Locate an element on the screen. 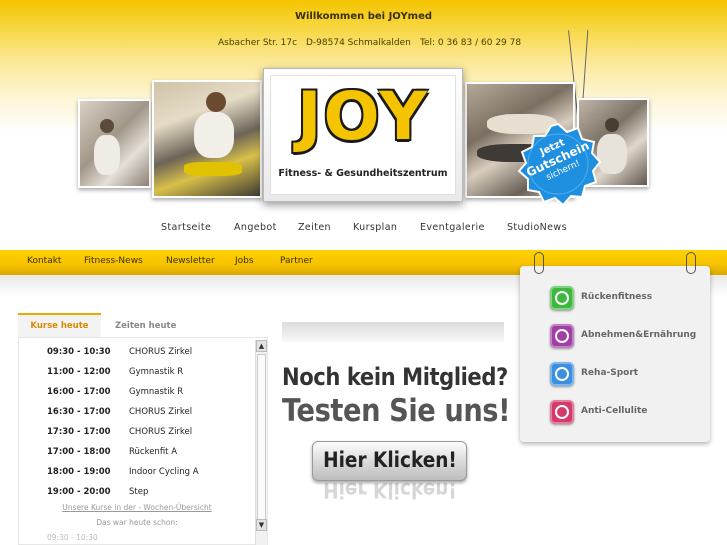 Image resolution: width=727 pixels, height=545 pixels. gym-photo-cycling is located at coordinates (207, 139).